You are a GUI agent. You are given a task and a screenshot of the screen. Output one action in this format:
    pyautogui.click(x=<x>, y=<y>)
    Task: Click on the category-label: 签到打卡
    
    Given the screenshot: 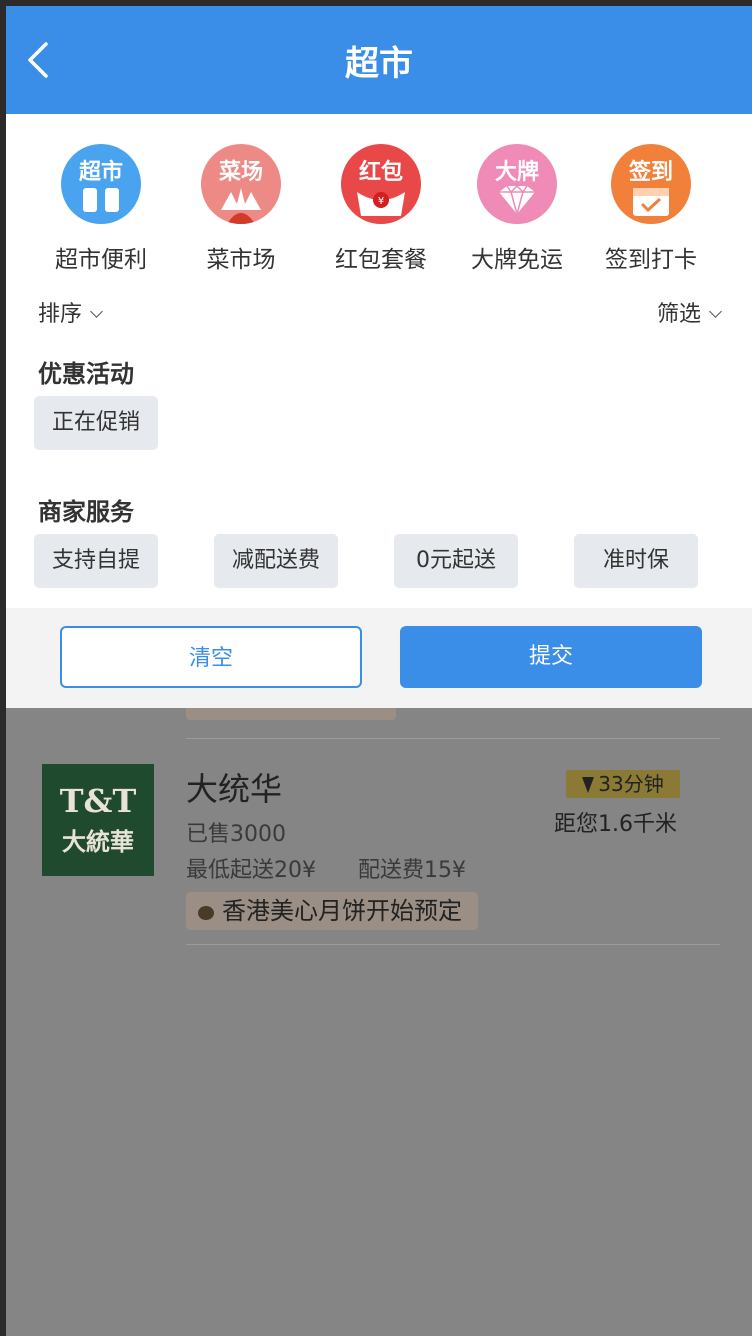 What is the action you would take?
    pyautogui.click(x=651, y=260)
    